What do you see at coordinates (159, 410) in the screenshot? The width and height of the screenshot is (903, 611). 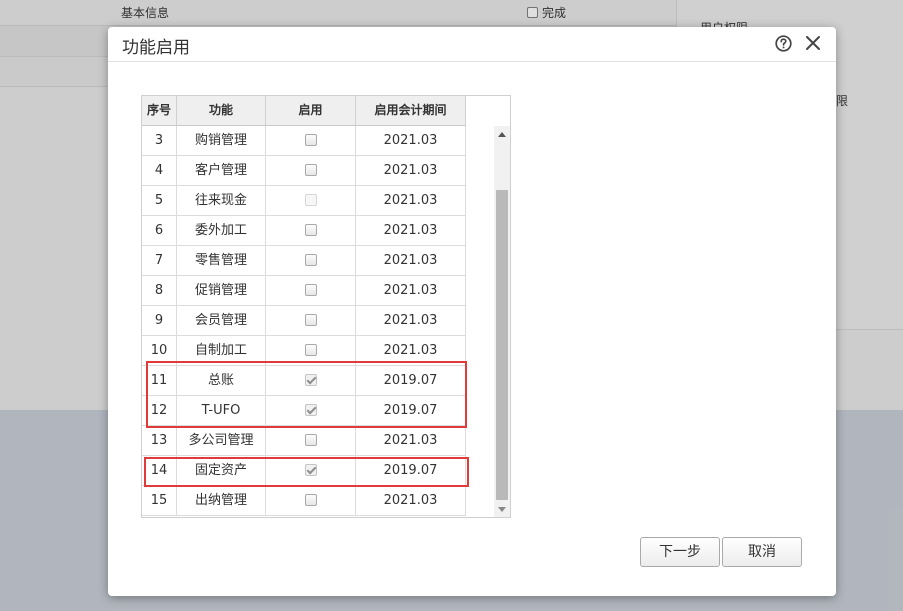 I see `row-number: 12` at bounding box center [159, 410].